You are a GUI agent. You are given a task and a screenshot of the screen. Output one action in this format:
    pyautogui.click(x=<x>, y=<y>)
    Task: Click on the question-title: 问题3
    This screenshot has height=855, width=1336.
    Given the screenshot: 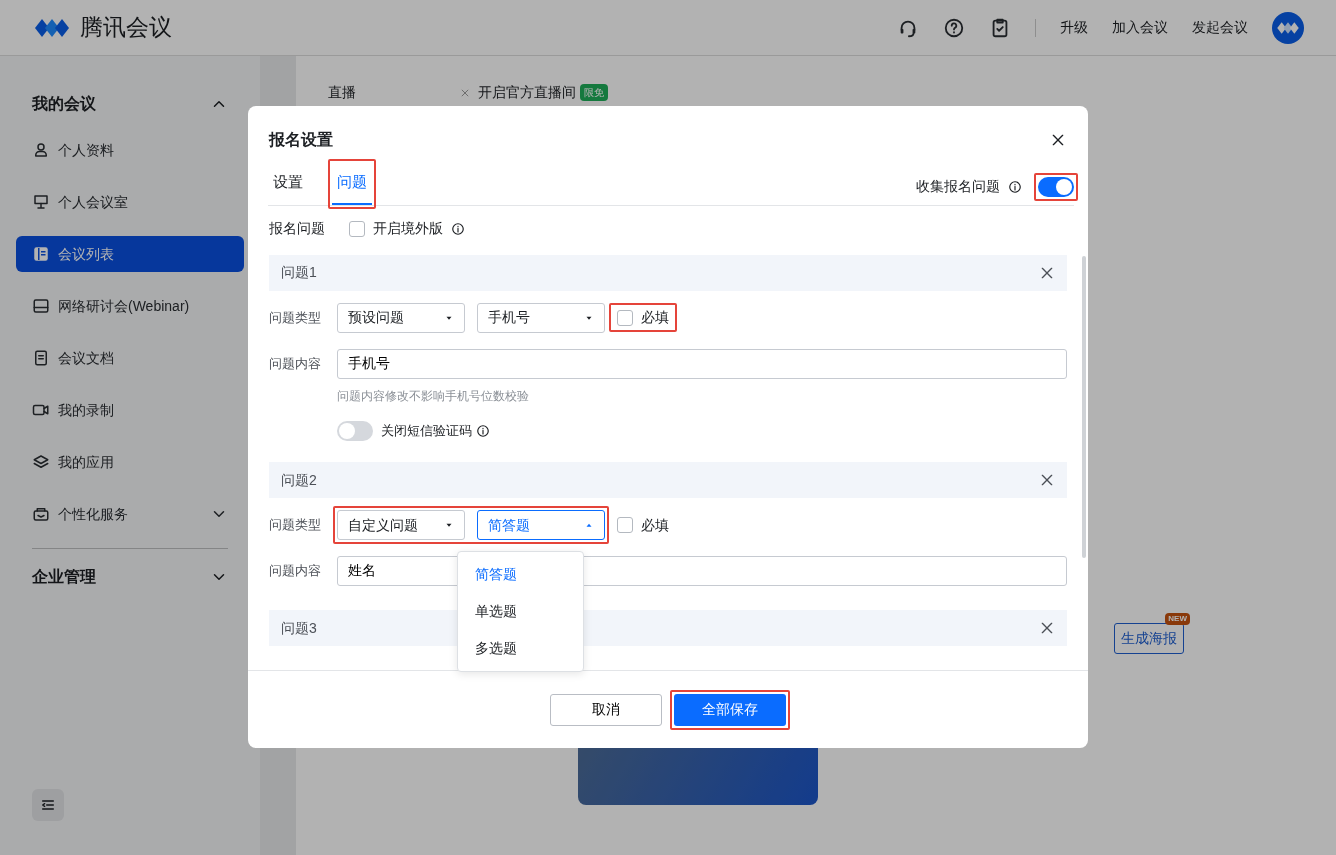 What is the action you would take?
    pyautogui.click(x=299, y=628)
    